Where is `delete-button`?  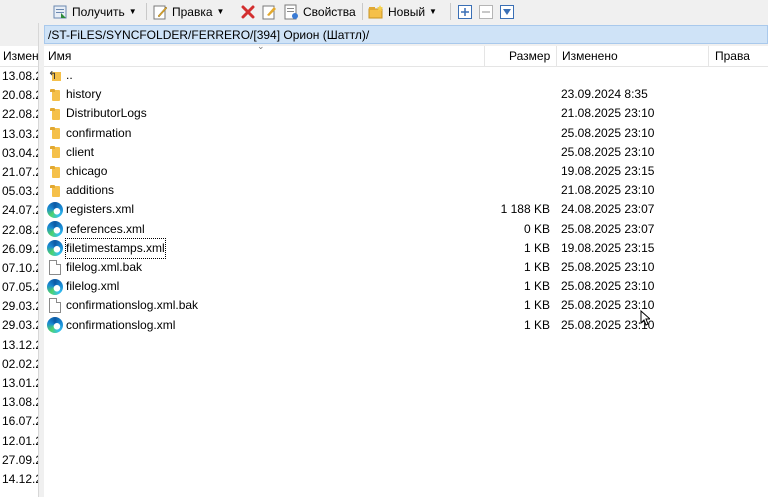
delete-button is located at coordinates (248, 11).